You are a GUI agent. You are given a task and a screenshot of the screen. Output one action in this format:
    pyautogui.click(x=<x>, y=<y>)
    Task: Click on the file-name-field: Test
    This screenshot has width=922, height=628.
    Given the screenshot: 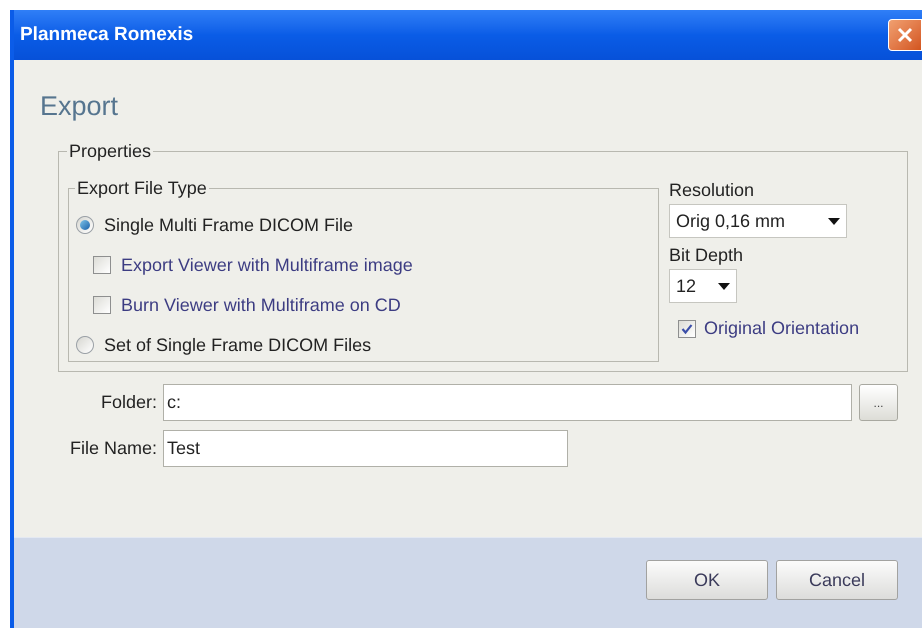 What is the action you would take?
    pyautogui.click(x=365, y=448)
    